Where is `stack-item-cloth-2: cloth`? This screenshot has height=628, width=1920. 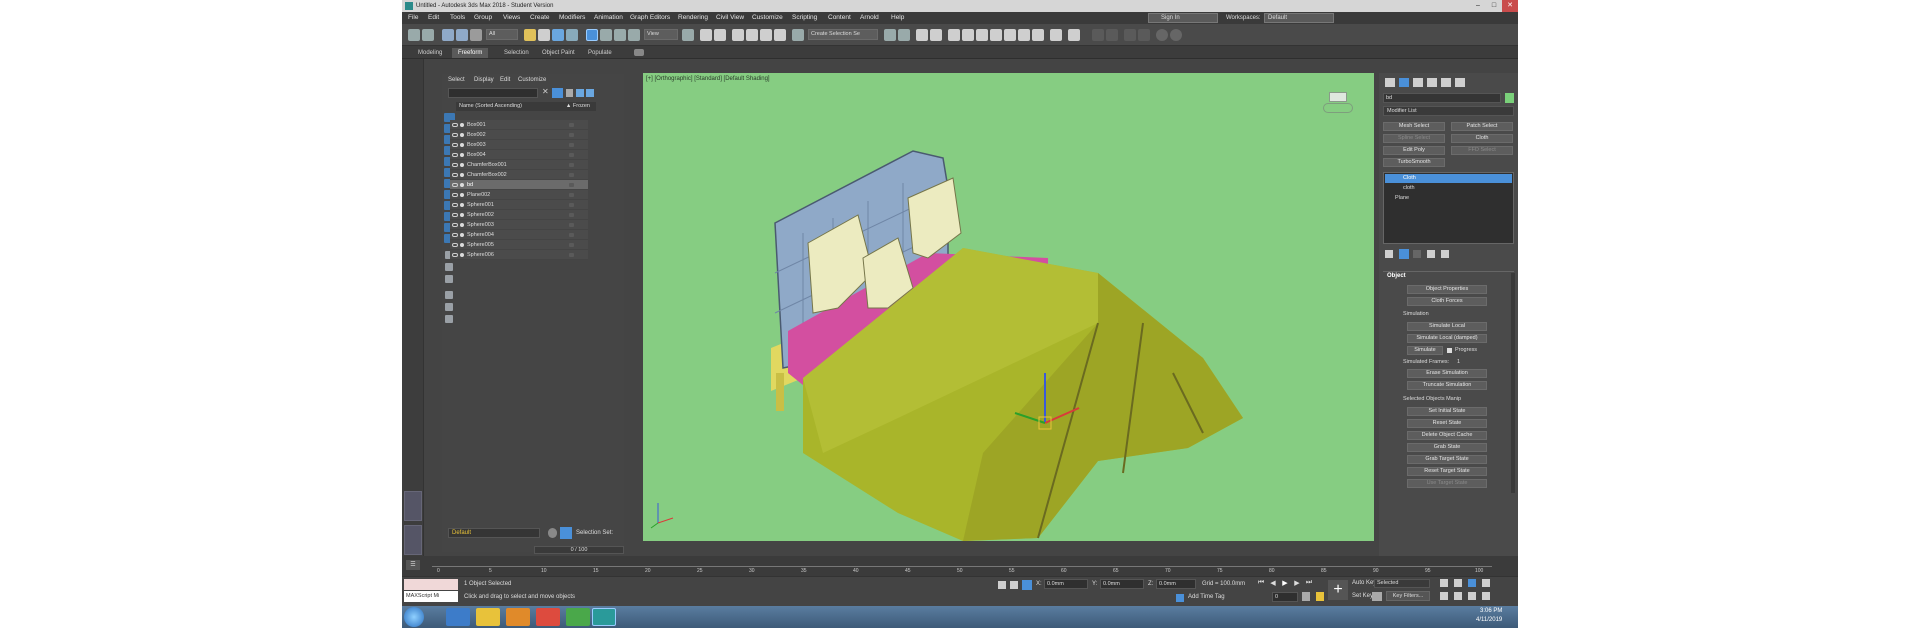 stack-item-cloth-2: cloth is located at coordinates (1448, 188).